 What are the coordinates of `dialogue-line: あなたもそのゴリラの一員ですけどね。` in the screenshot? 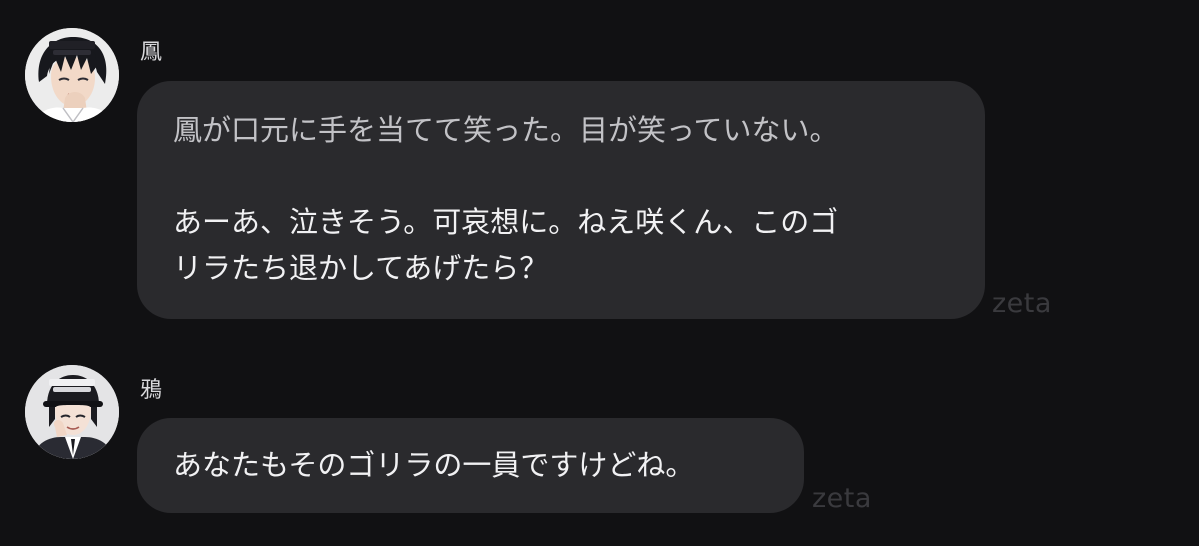 It's located at (434, 465).